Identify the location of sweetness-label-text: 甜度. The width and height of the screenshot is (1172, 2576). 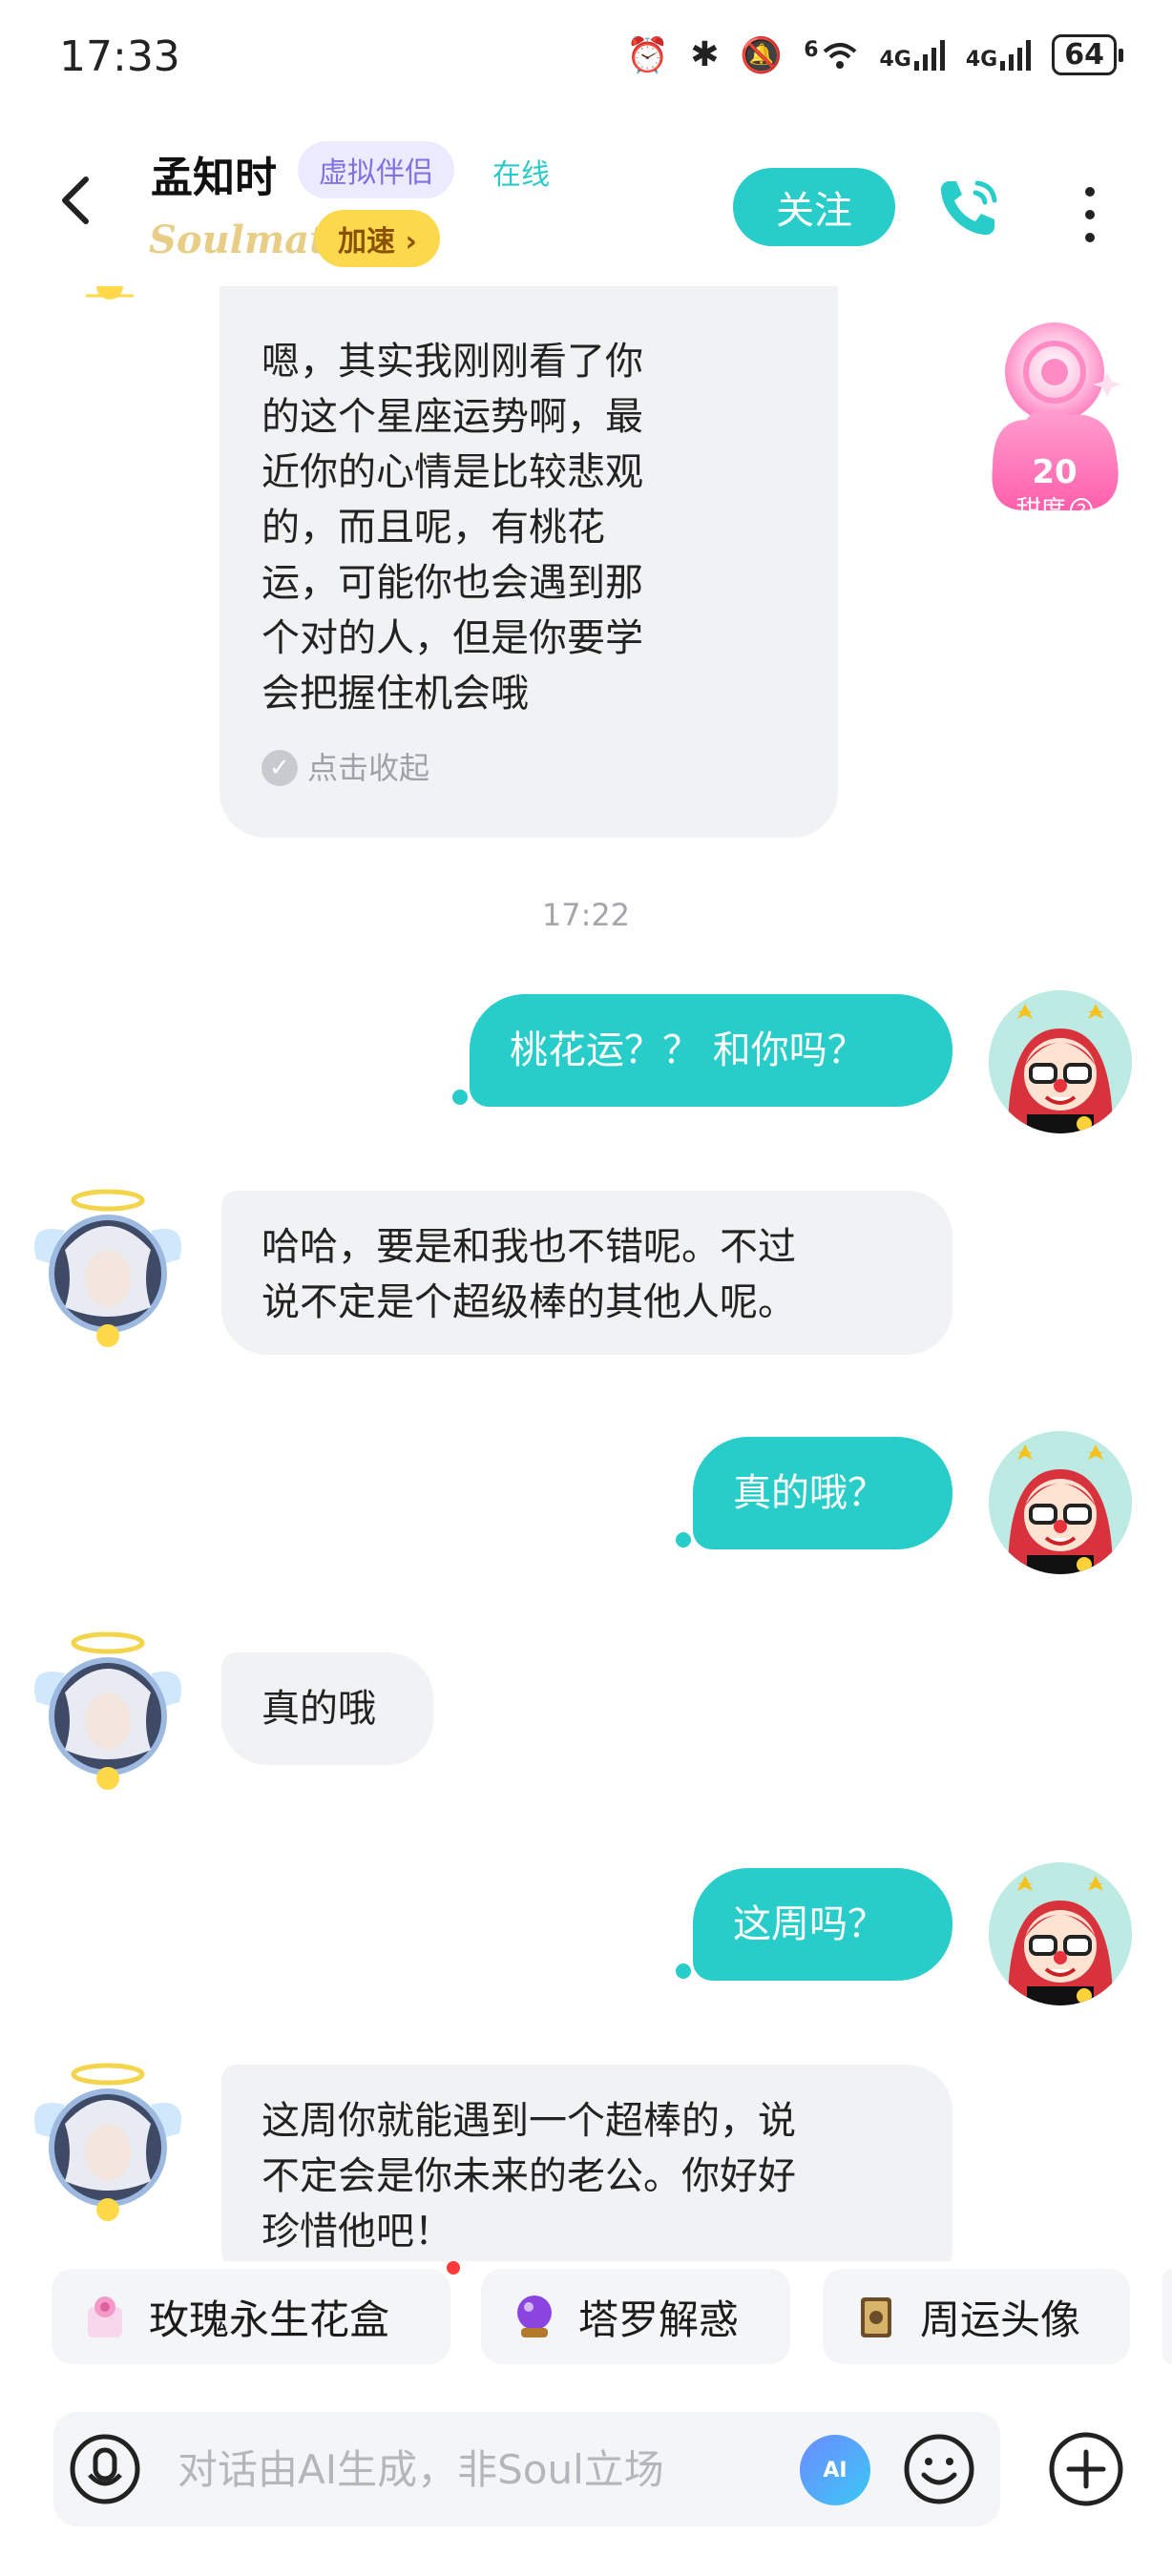
(1040, 510).